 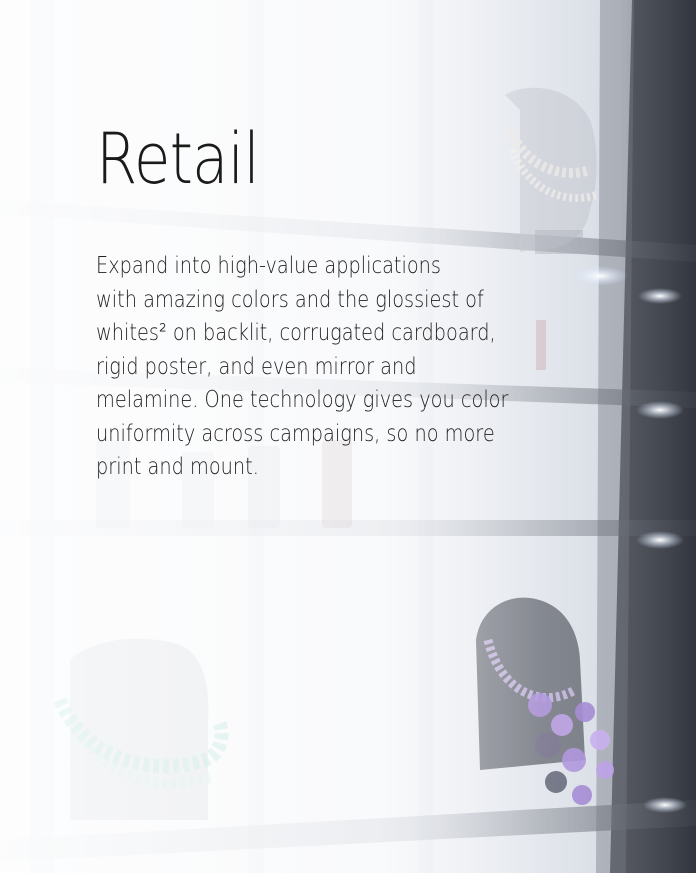 I want to click on body-line: rigid poster, and even mirror and, so click(x=256, y=366).